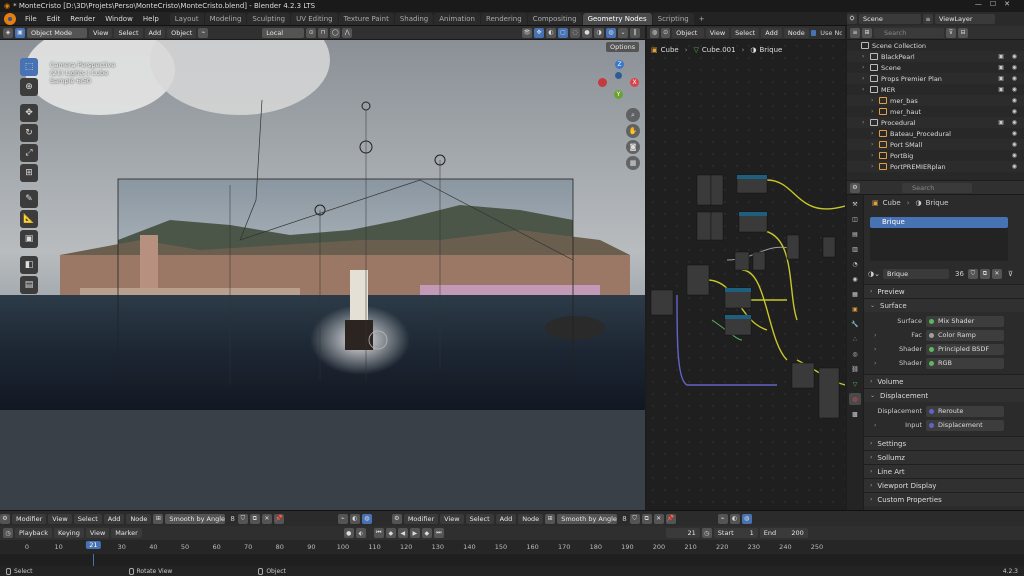  I want to click on editor-type-icon: ◈, so click(8, 32).